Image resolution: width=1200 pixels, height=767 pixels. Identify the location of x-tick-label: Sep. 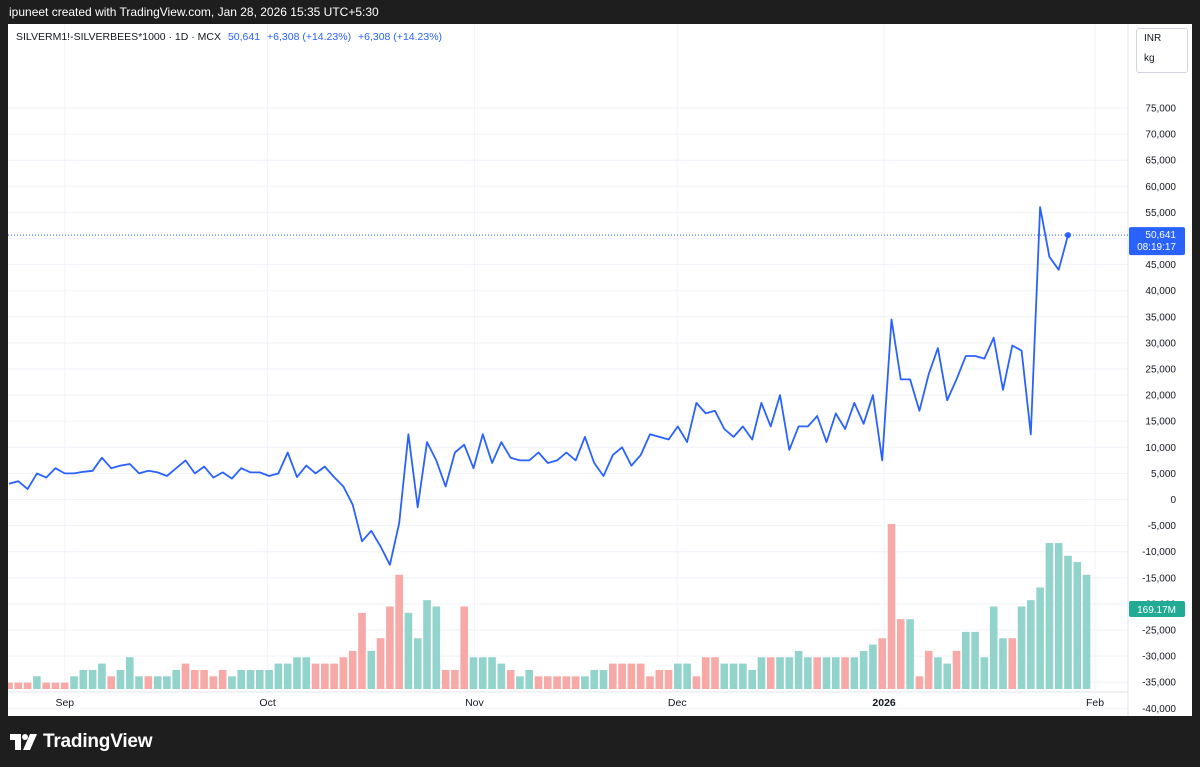
(64, 703).